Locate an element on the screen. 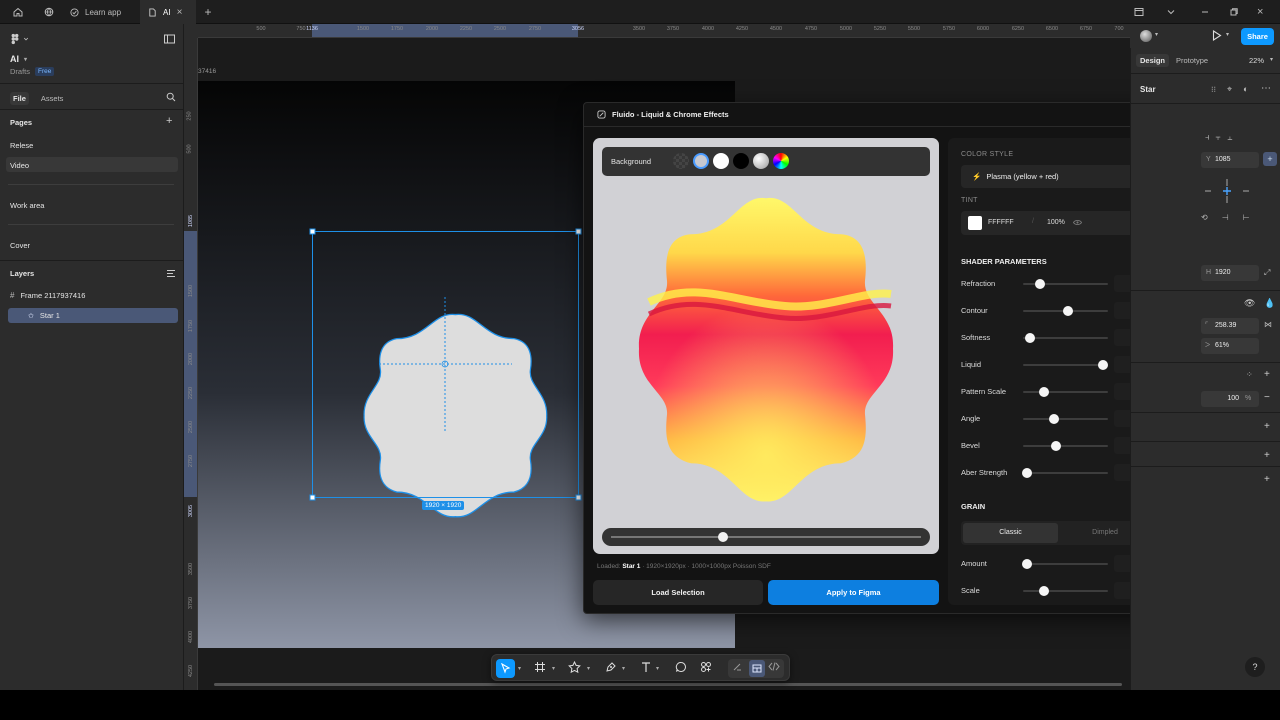 This screenshot has width=1280, height=720. frame-tool-icon is located at coordinates (541, 668).